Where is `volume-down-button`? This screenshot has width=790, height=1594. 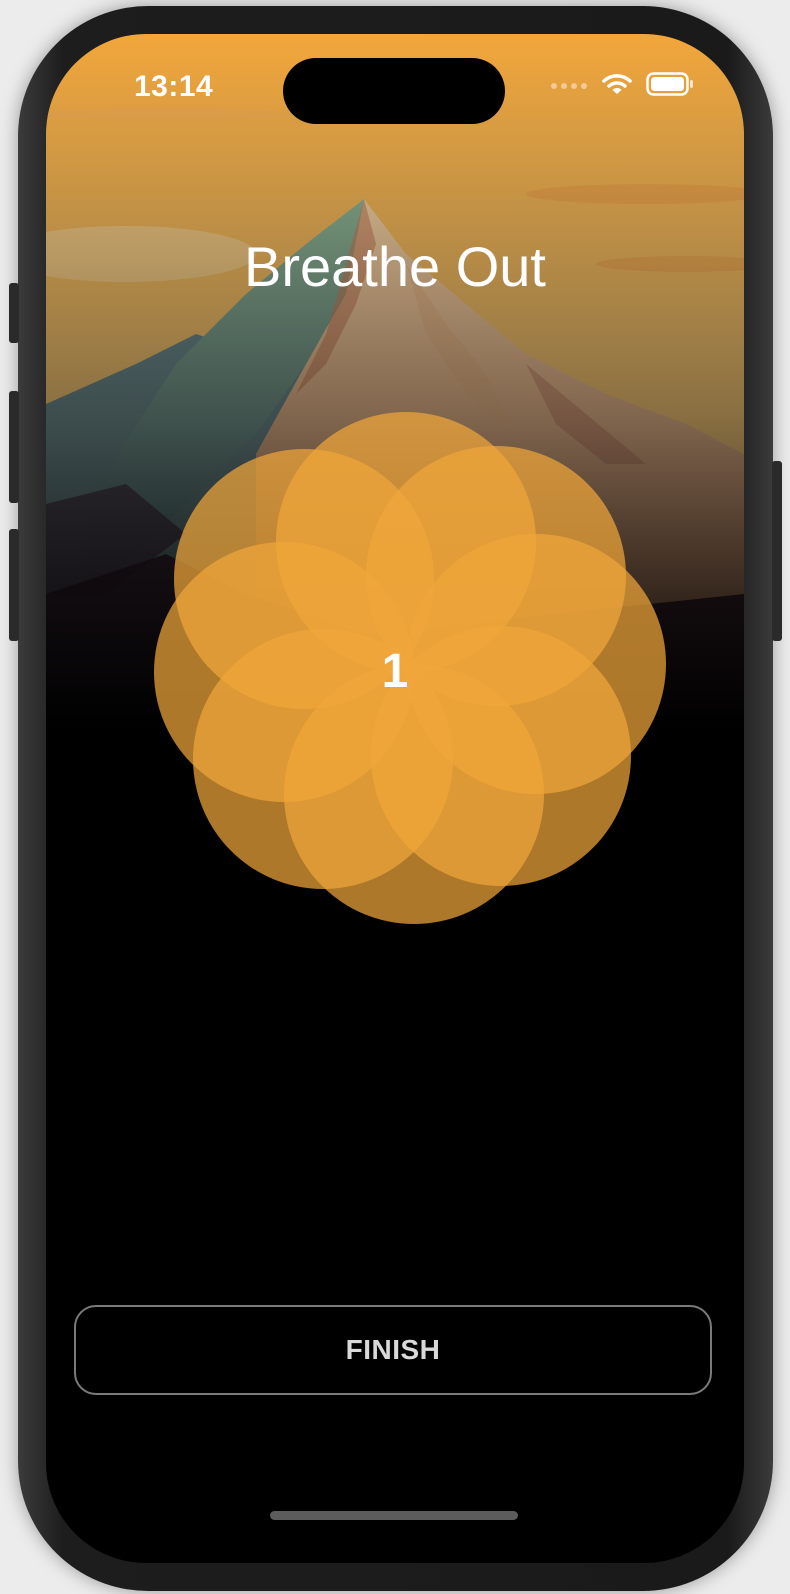 volume-down-button is located at coordinates (14, 585).